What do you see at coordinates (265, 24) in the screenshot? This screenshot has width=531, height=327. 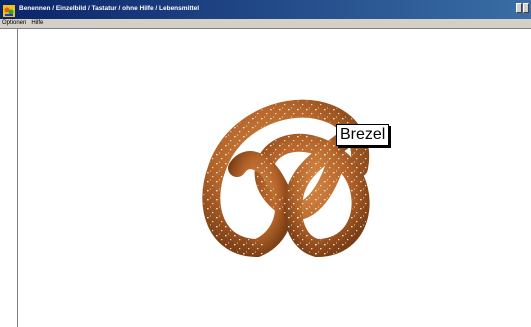 I see `menu-bar: Optionen Hilfe` at bounding box center [265, 24].